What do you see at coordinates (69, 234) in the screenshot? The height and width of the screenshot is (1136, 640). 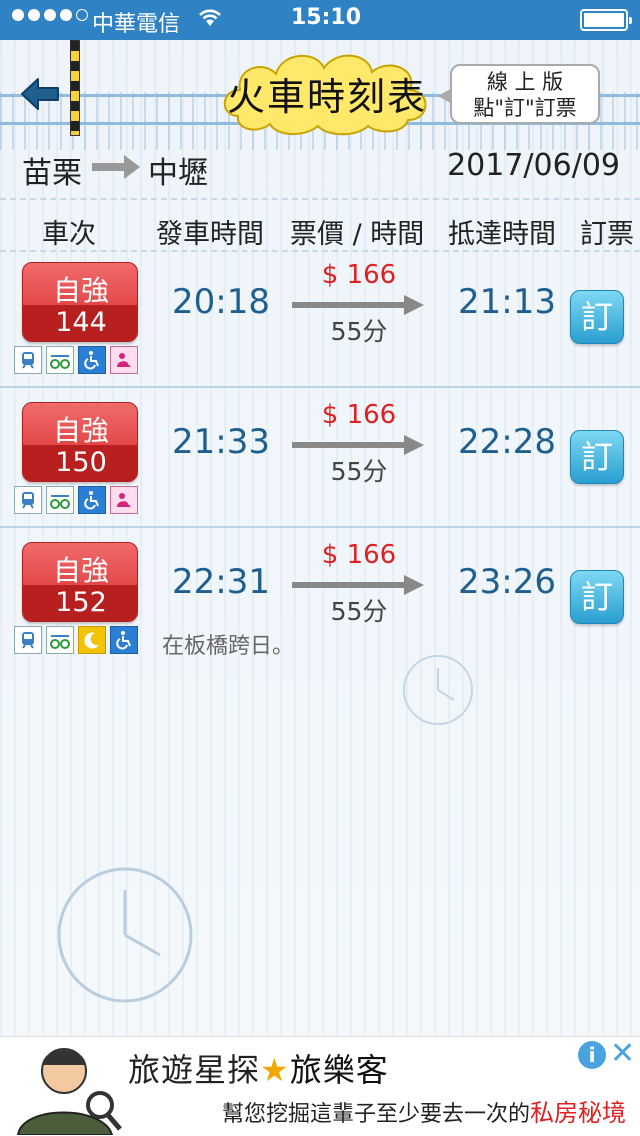 I see `column-header-train: 車次` at bounding box center [69, 234].